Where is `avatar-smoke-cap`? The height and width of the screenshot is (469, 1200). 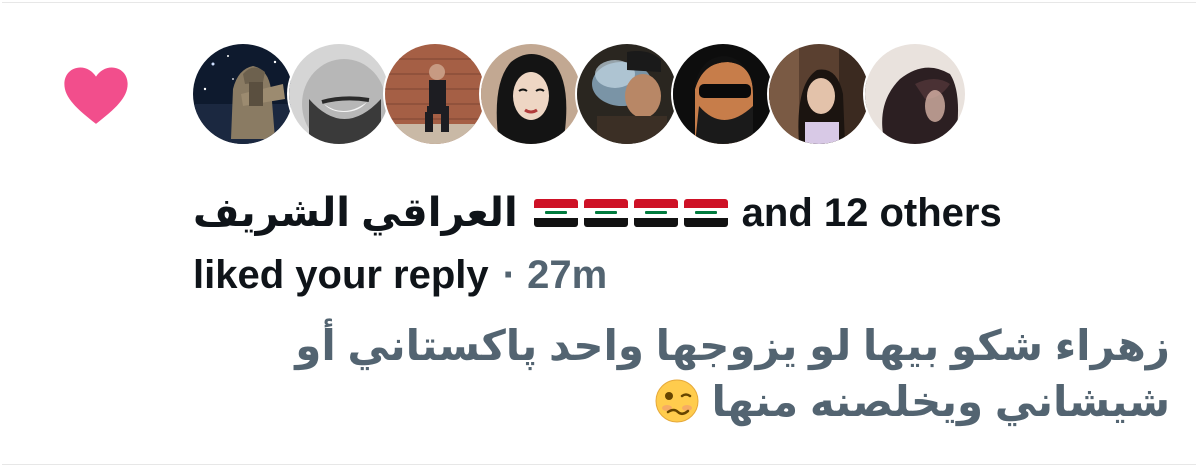
avatar-smoke-cap is located at coordinates (627, 94).